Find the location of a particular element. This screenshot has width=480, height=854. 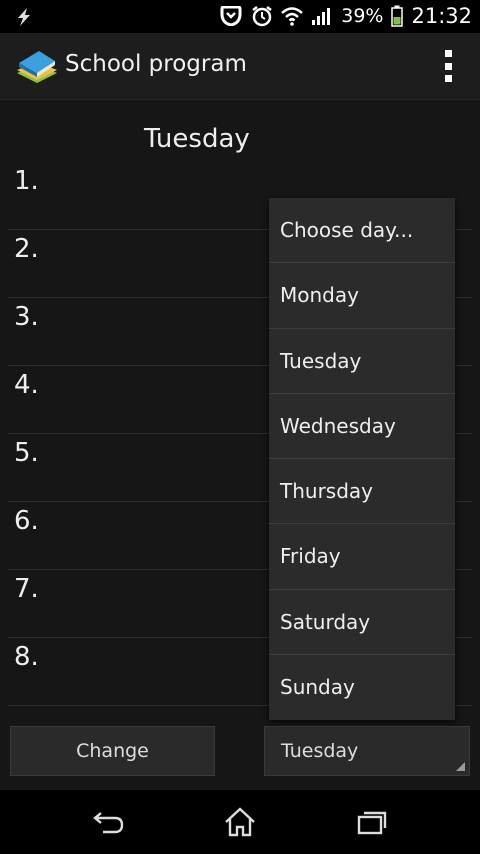

recent-apps-icon is located at coordinates (372, 822).